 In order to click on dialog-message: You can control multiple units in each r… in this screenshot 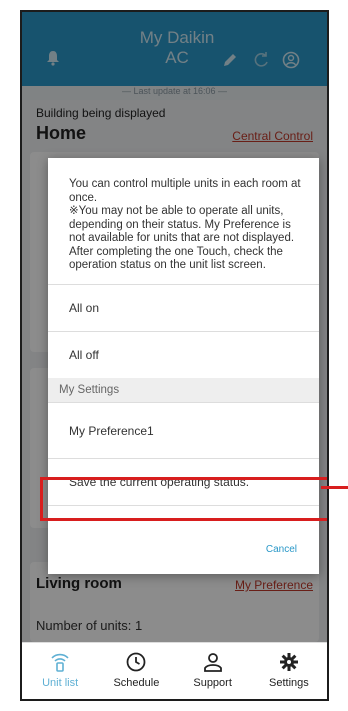, I will do `click(185, 224)`.